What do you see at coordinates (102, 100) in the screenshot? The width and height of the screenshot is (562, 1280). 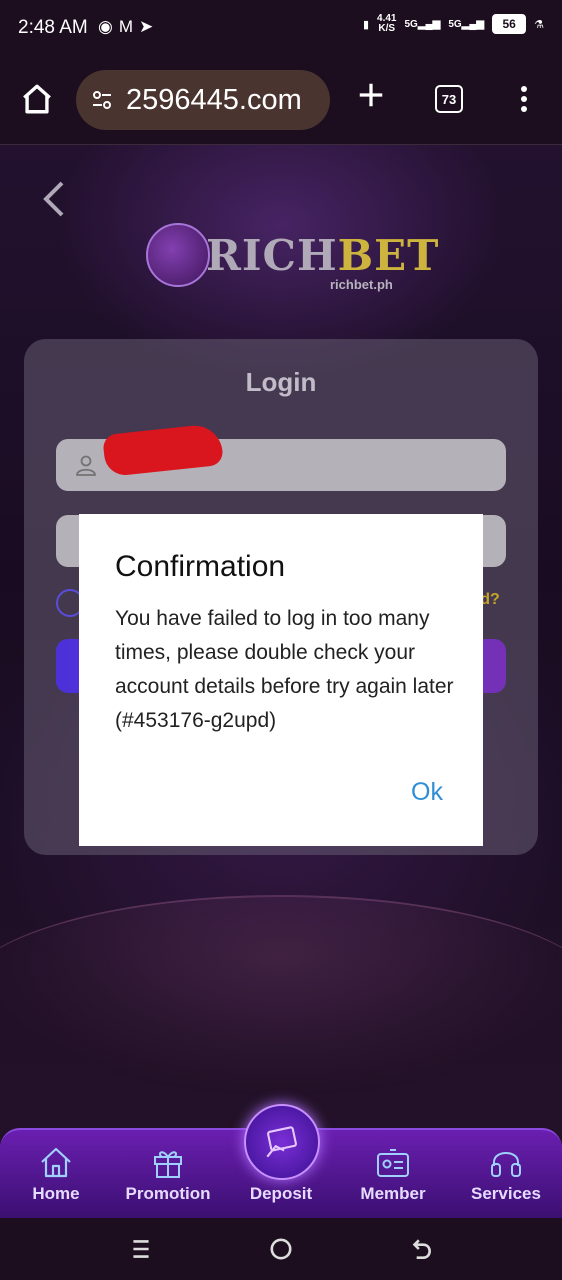 I see `site-settings-icon` at bounding box center [102, 100].